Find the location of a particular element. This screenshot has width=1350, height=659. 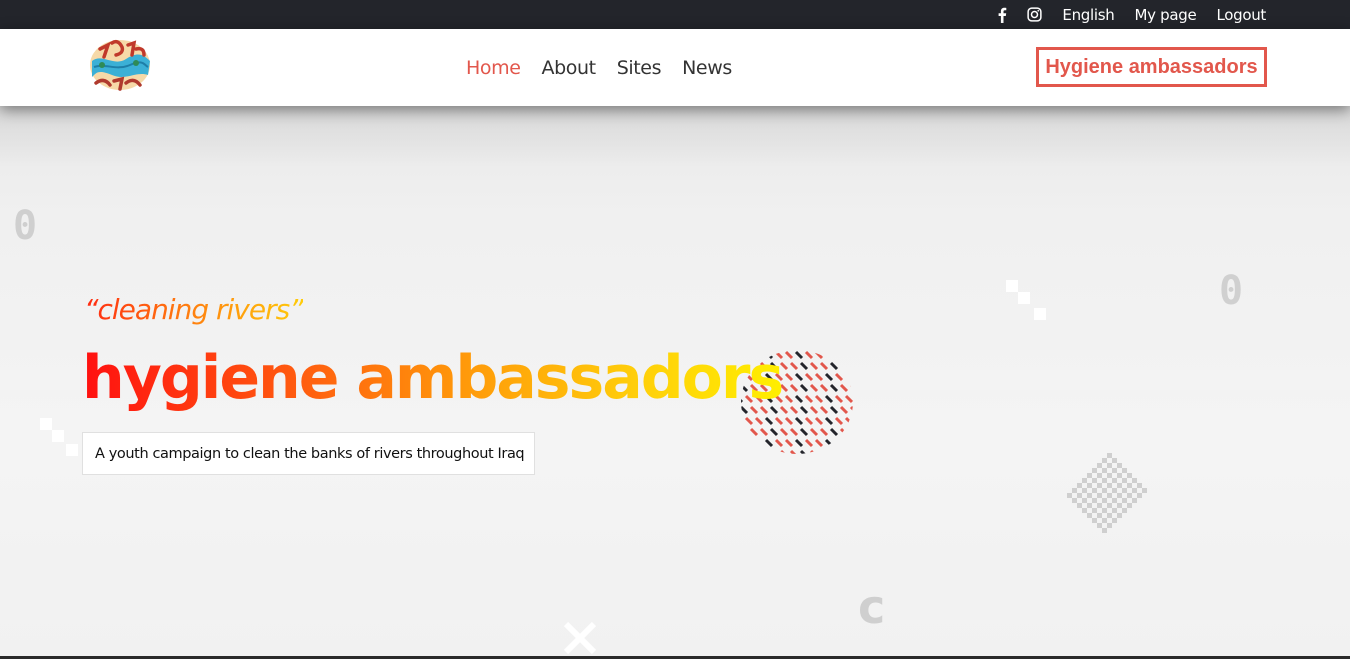

instagram-icon is located at coordinates (1035, 14).